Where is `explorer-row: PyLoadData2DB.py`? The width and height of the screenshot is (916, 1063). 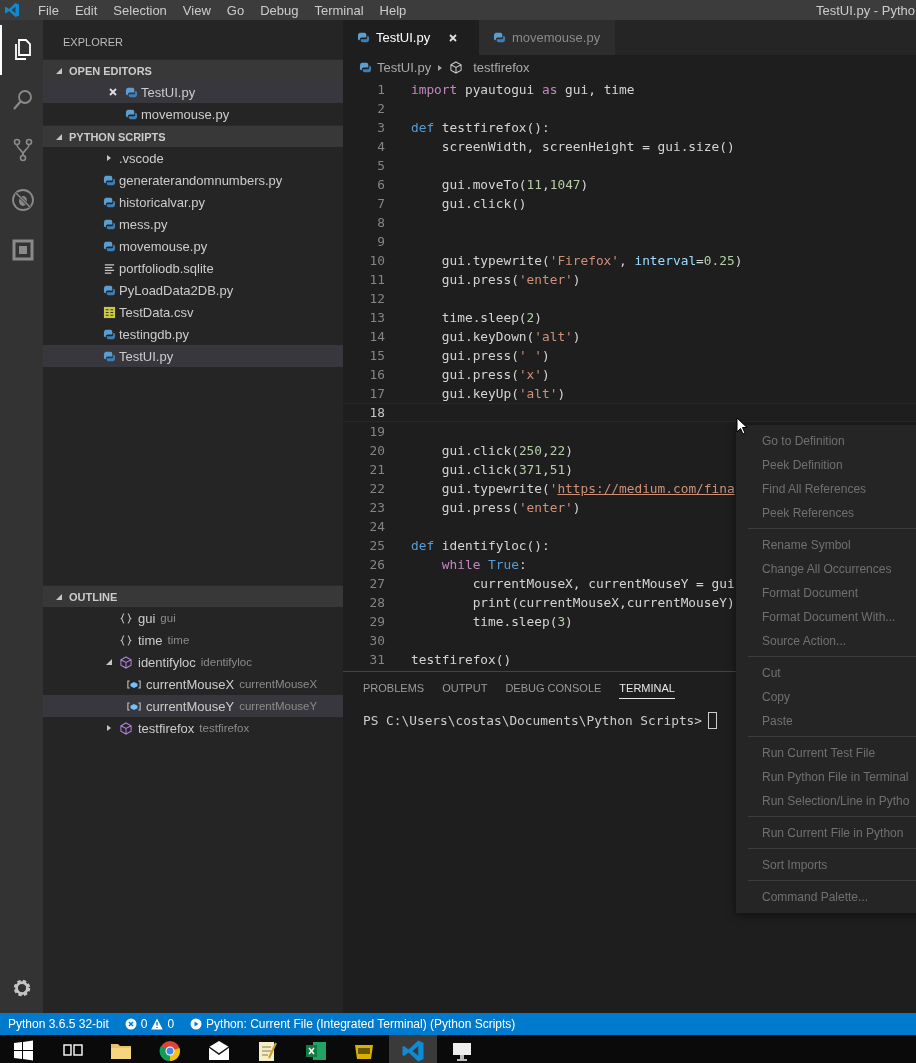
explorer-row: PyLoadData2DB.py is located at coordinates (193, 290).